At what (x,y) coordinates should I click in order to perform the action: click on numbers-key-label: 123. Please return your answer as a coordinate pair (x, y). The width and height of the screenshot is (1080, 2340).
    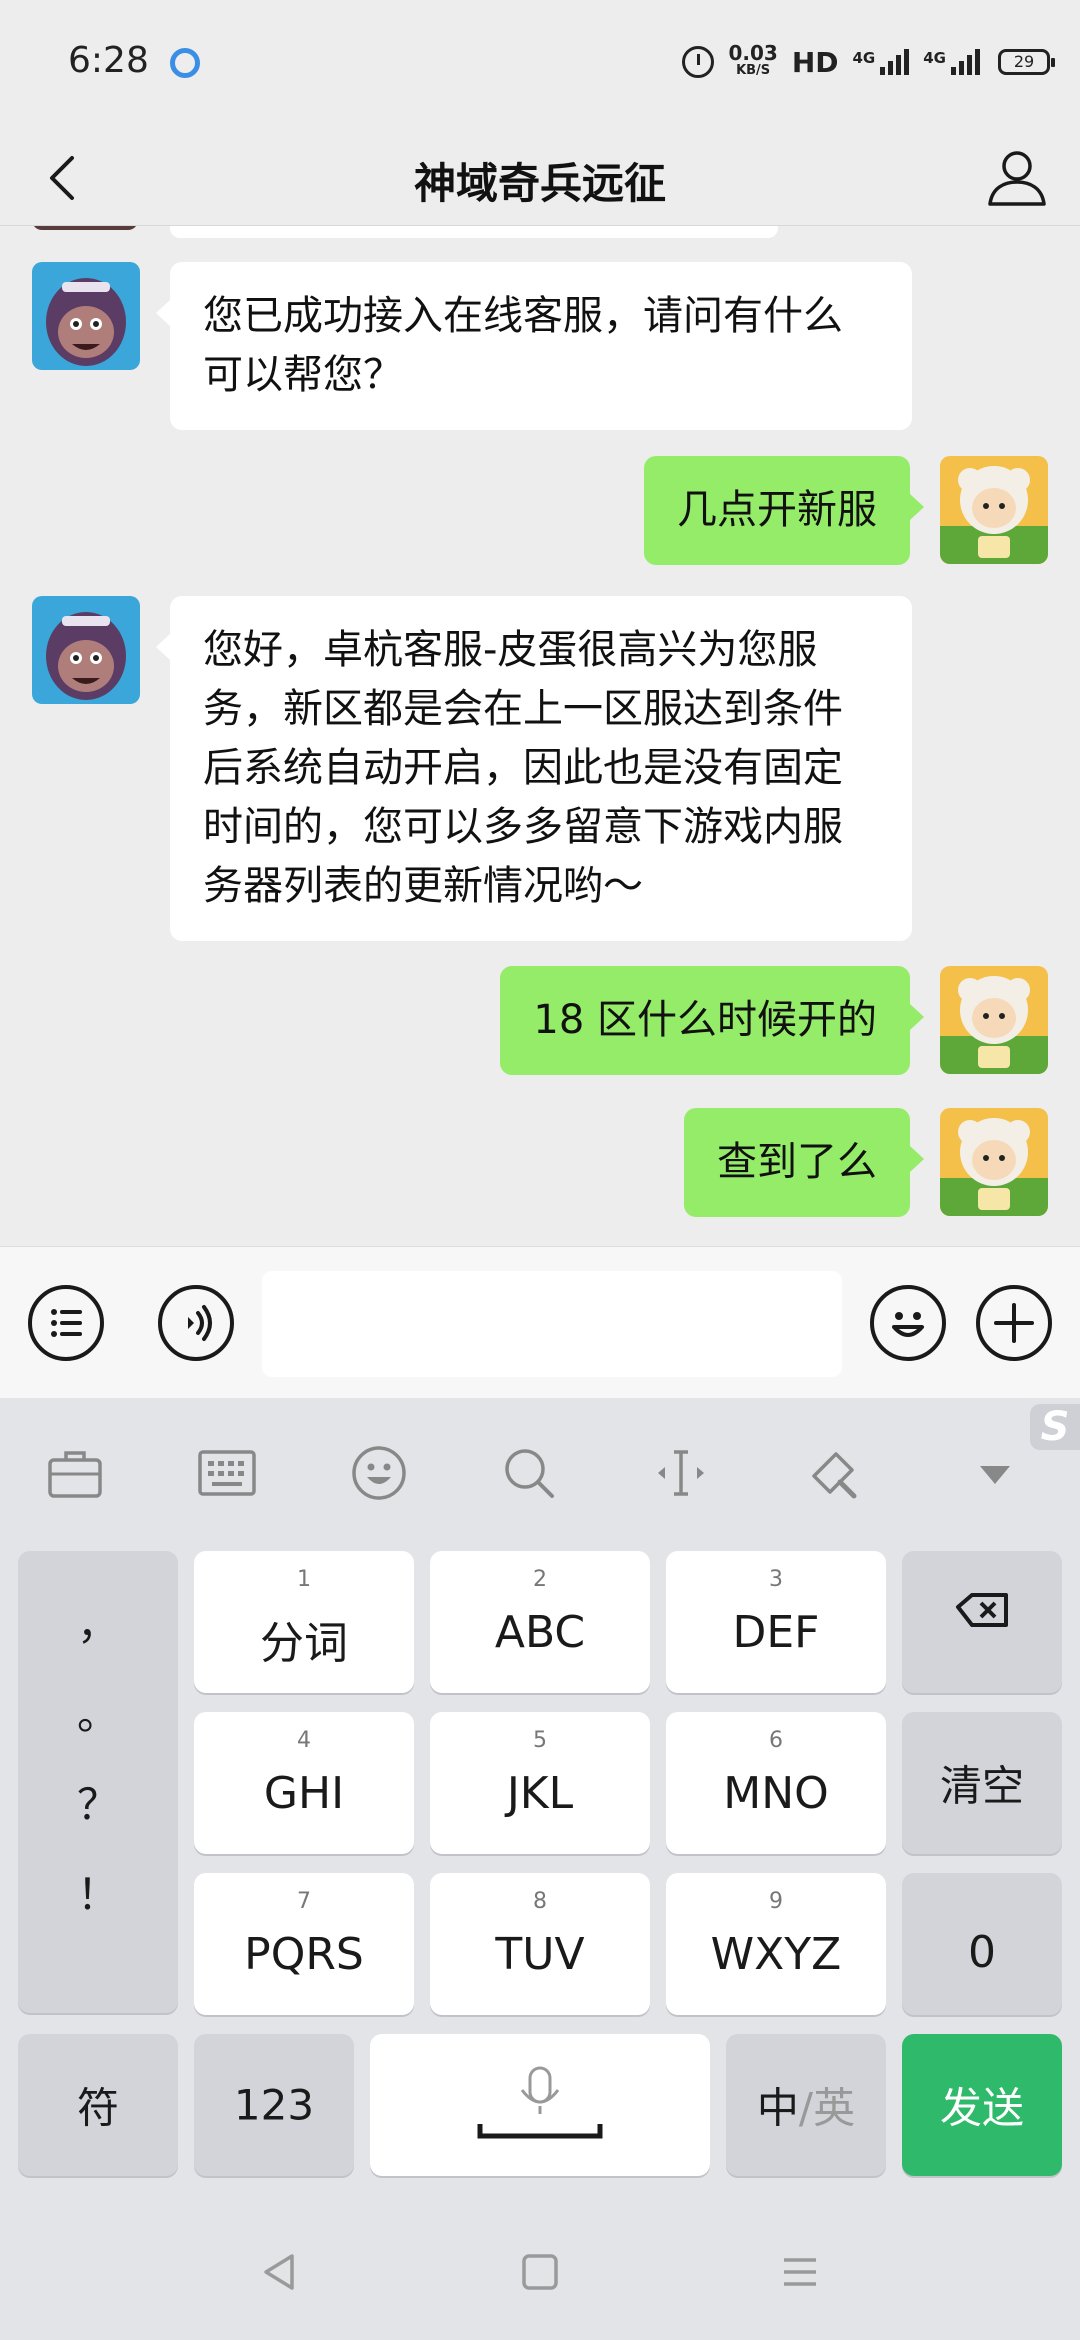
    Looking at the image, I should click on (274, 2105).